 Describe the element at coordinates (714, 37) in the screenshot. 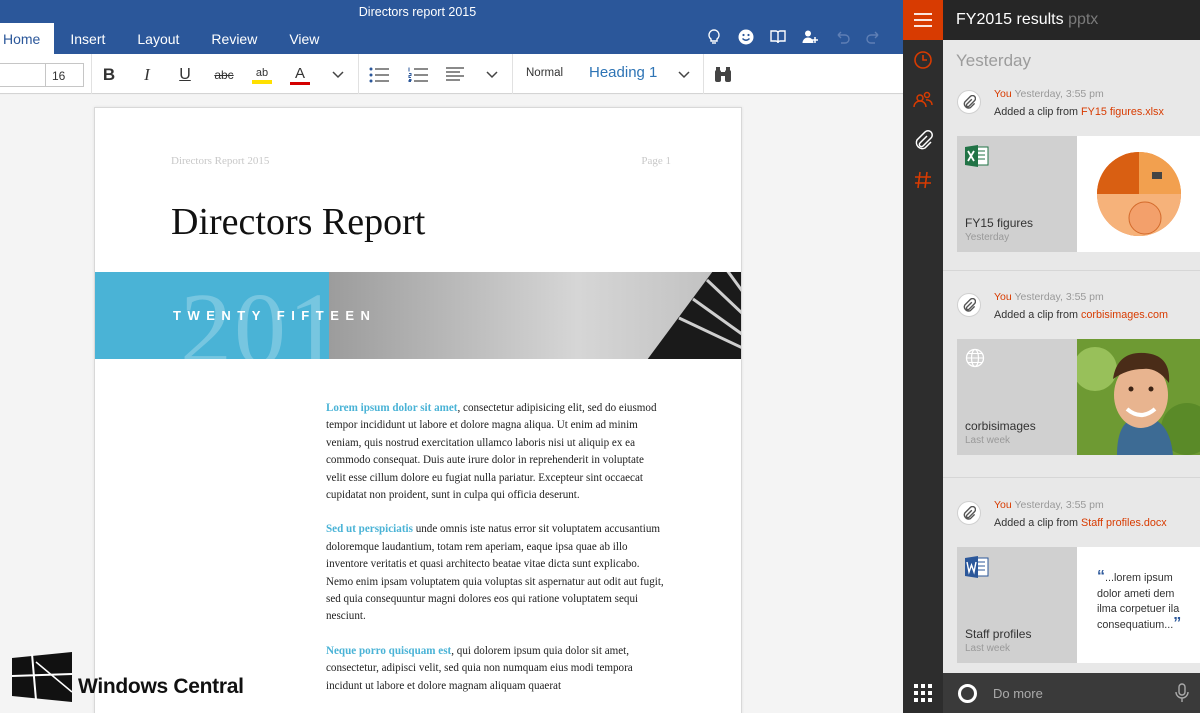

I see `lightbulb-icon` at that location.